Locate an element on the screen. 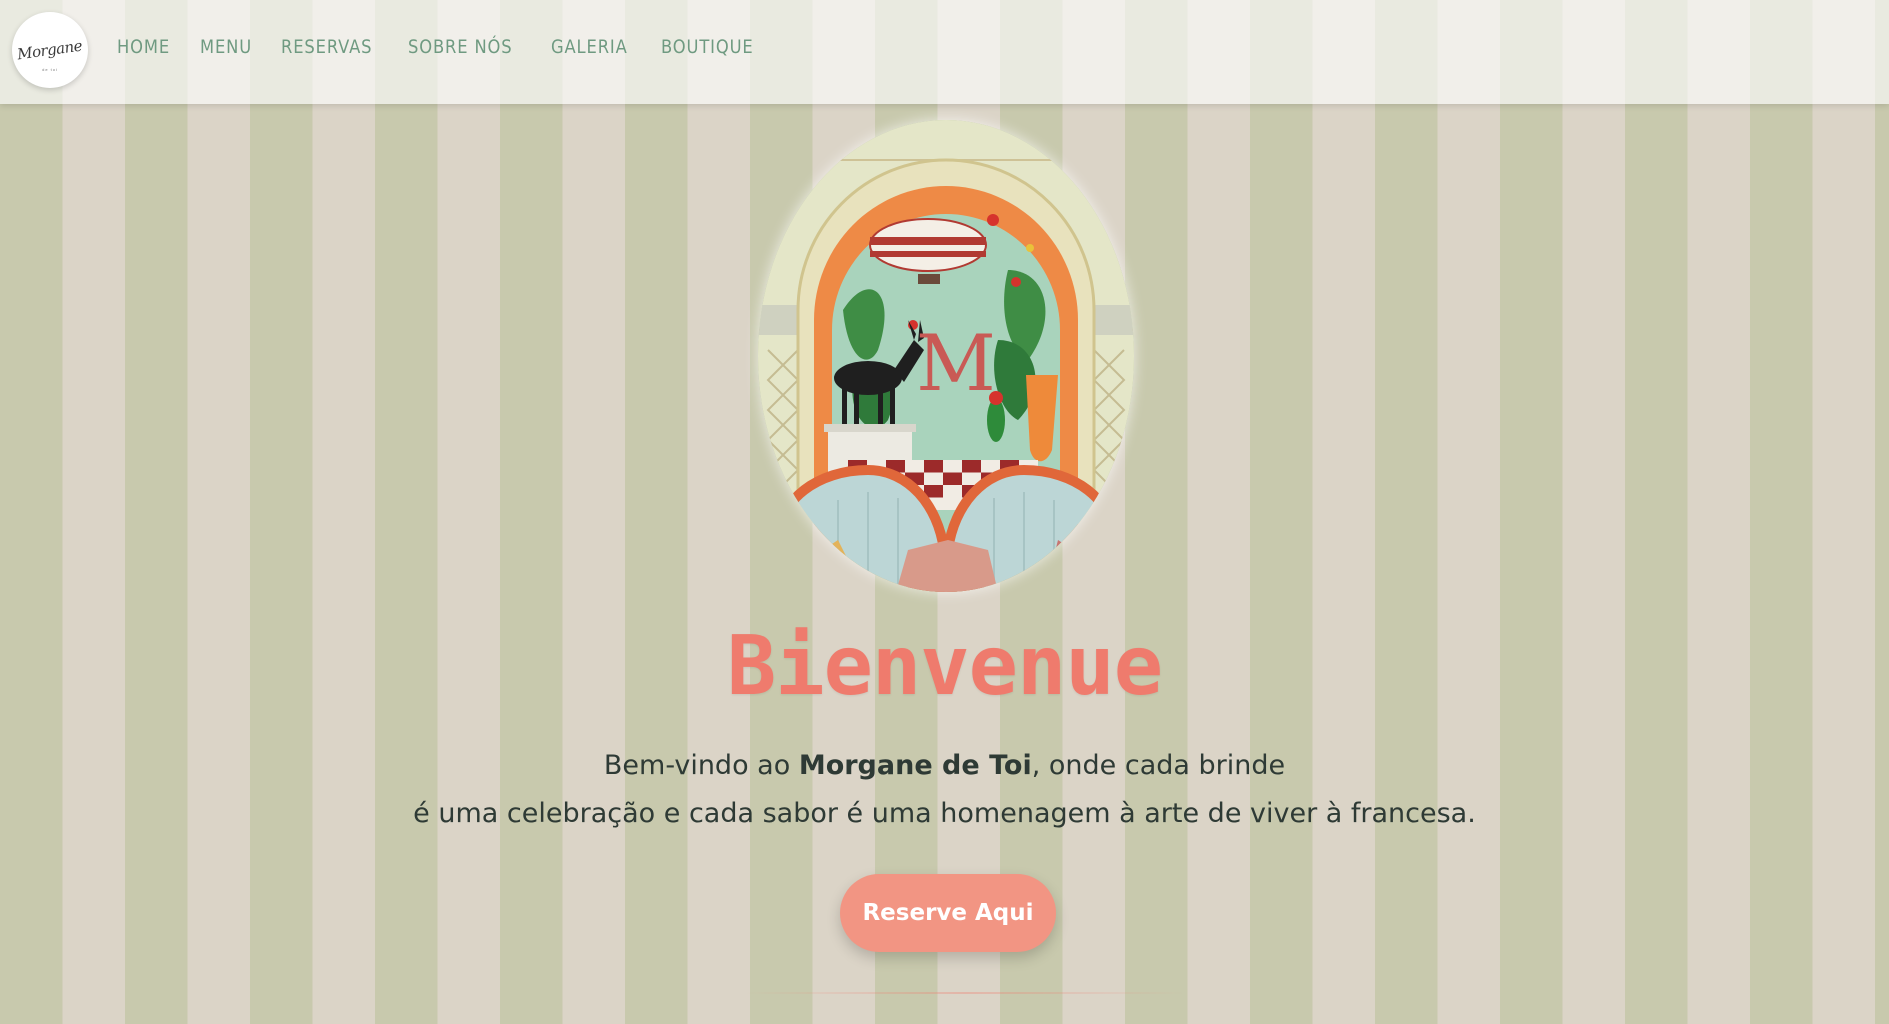  hero-illustration: M is located at coordinates (946, 356).